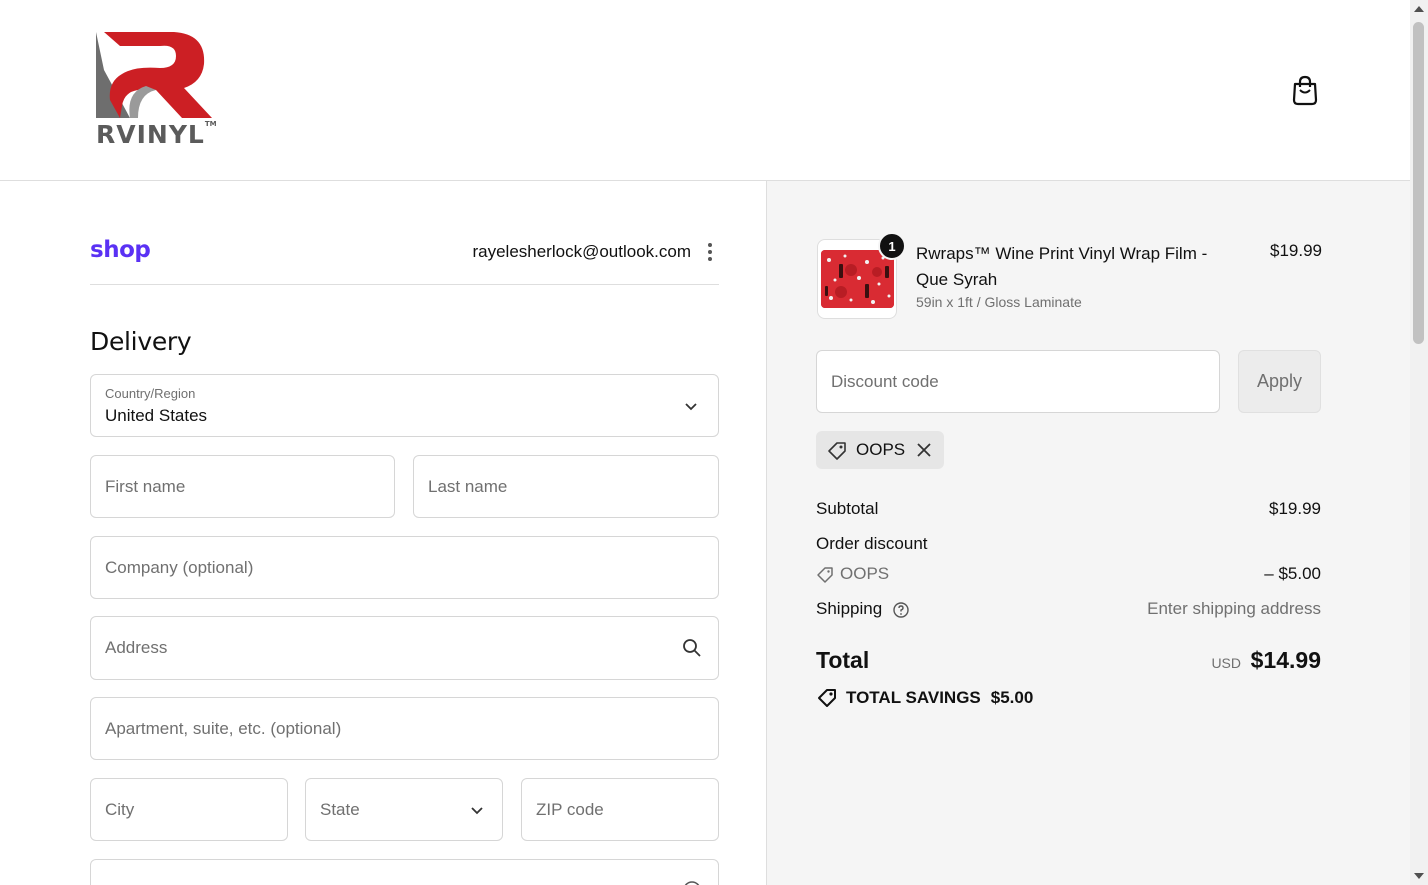 This screenshot has height=885, width=1428. Describe the element at coordinates (242, 486) in the screenshot. I see `first-name-field: First name` at that location.